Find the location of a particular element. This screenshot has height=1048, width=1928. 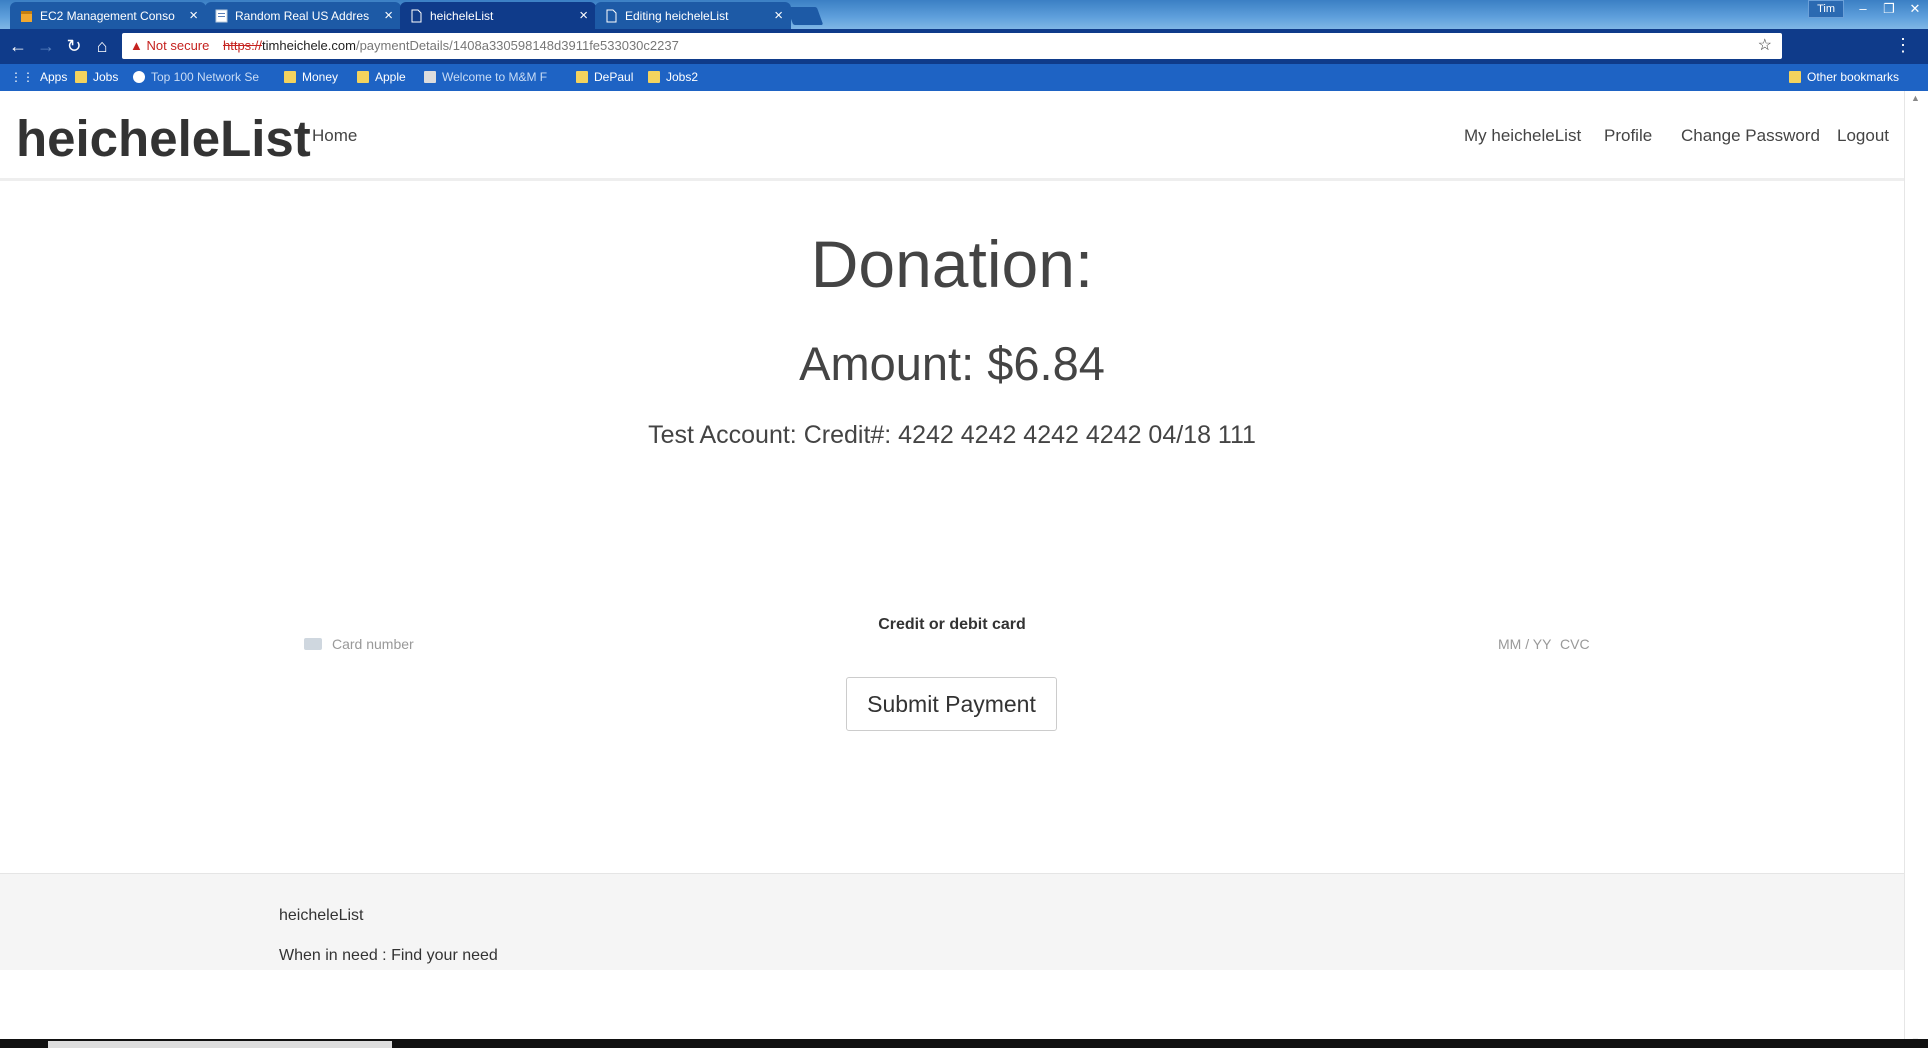

forward-icon: → is located at coordinates (46, 47).